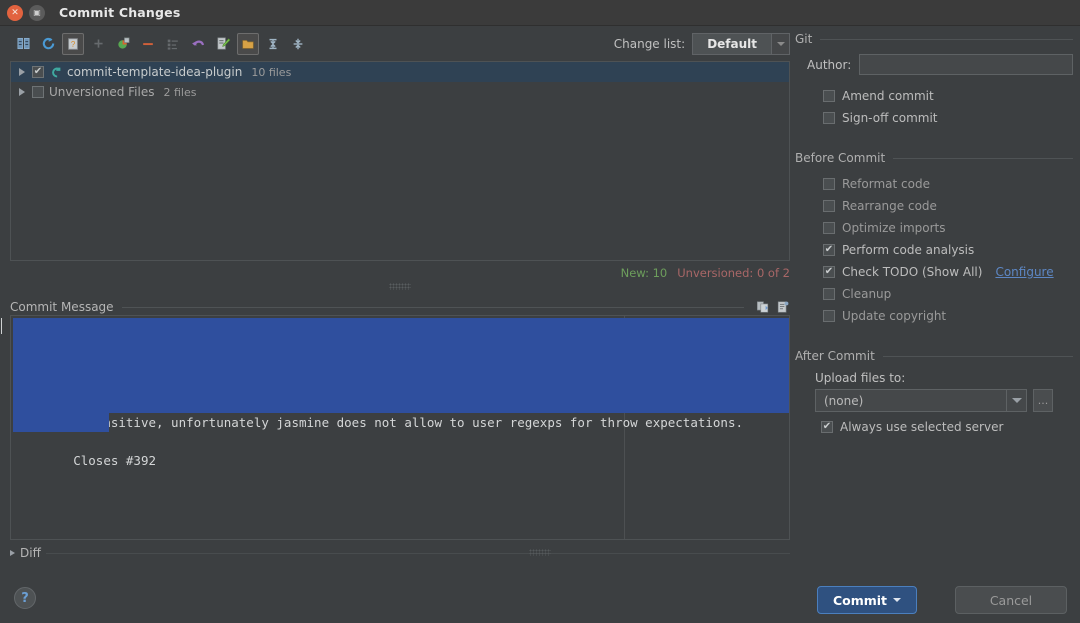 Image resolution: width=1080 pixels, height=623 pixels. I want to click on show-diff-icon, so click(23, 44).